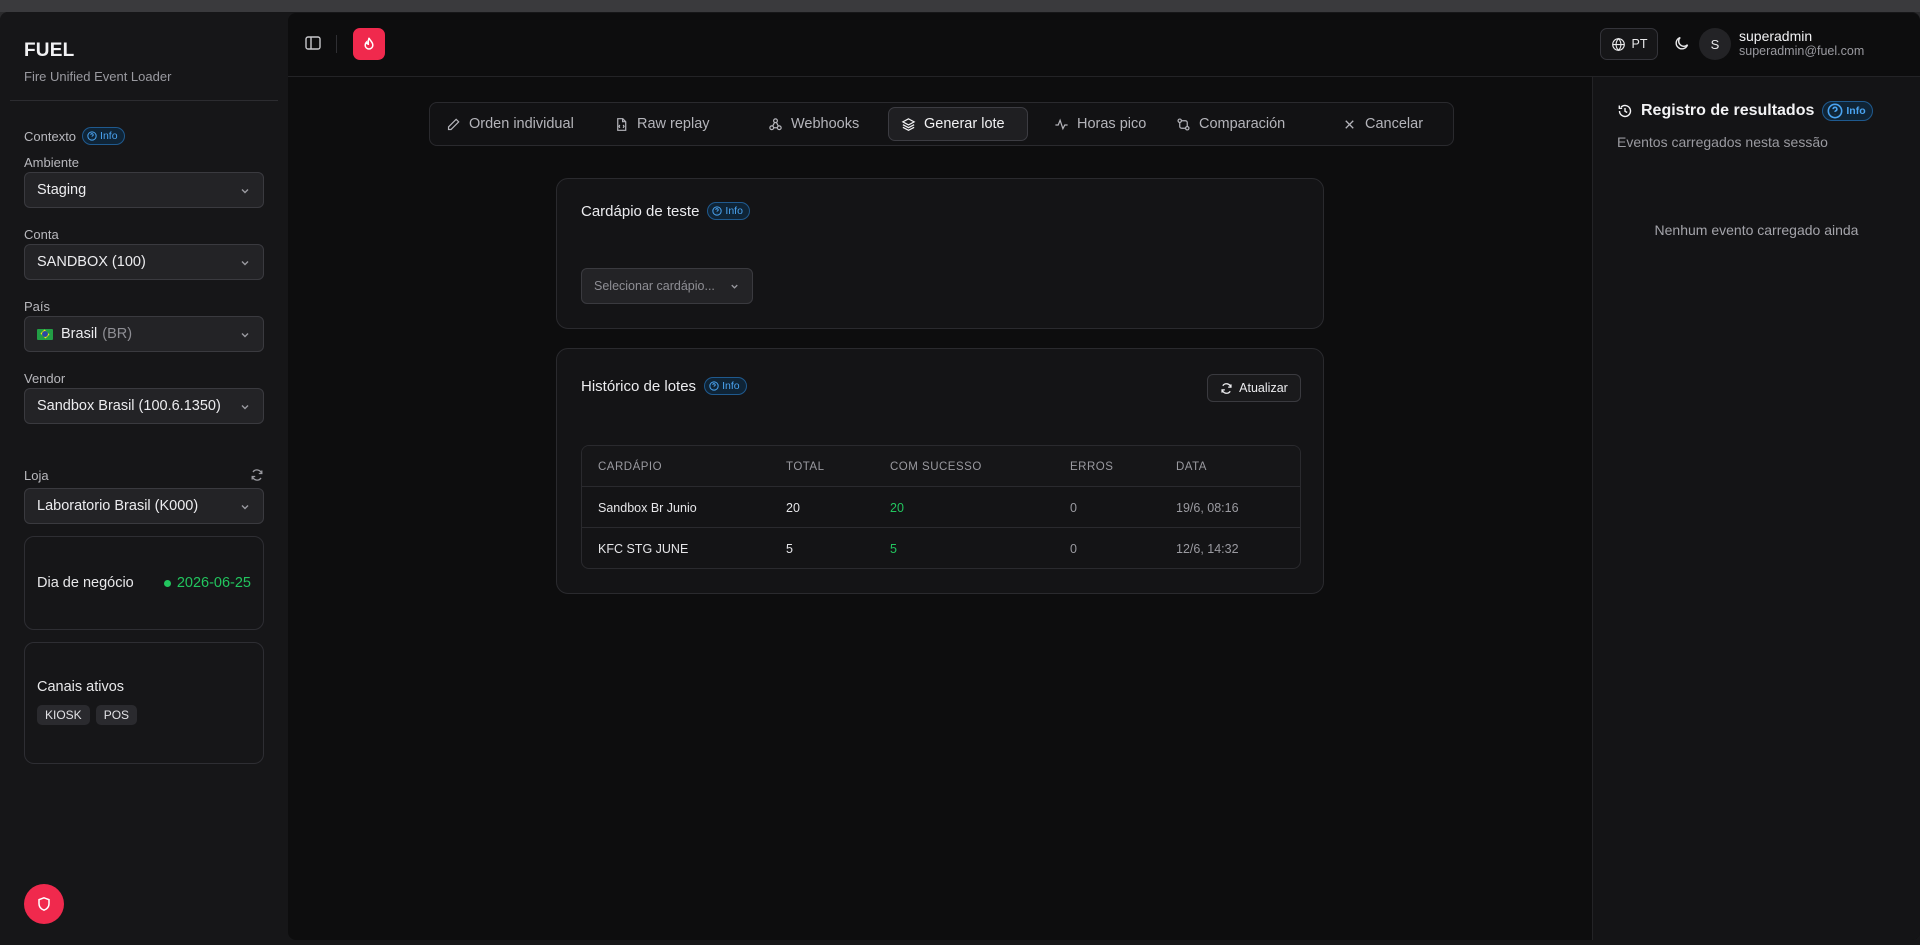  I want to click on cell-success: 5, so click(893, 548).